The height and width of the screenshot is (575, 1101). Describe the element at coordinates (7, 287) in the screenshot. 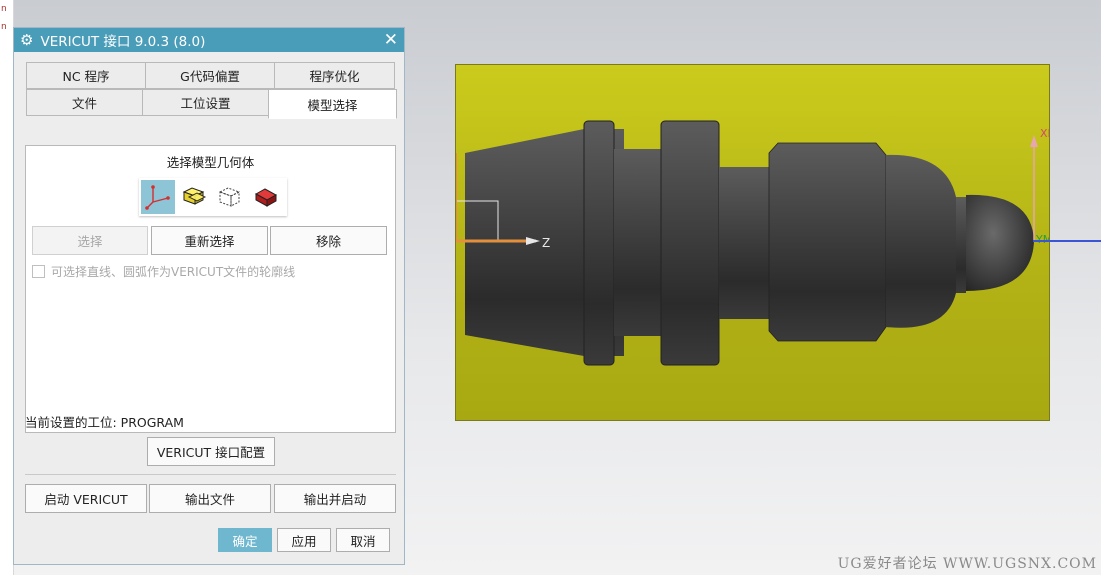

I see `background-left-strip: n n` at that location.